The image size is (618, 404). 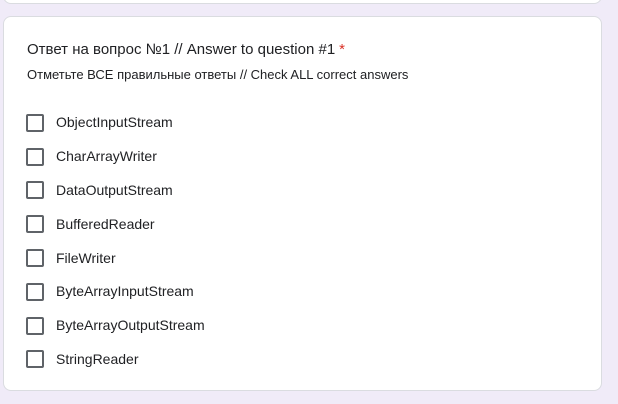 I want to click on checkbox-option: BufferedReader, so click(x=115, y=224).